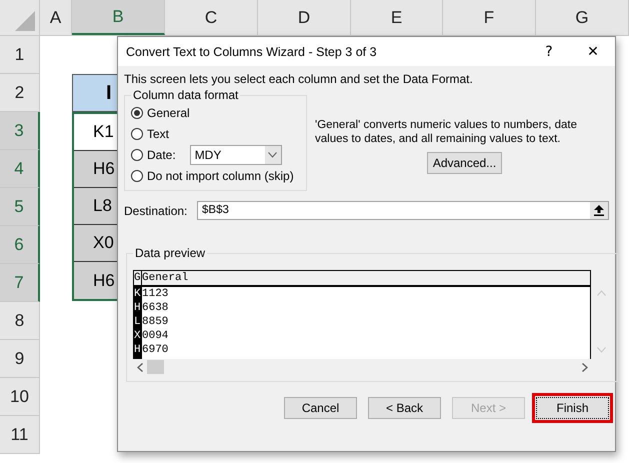 Image resolution: width=629 pixels, height=463 pixels. Describe the element at coordinates (137, 294) in the screenshot. I see `preview-cell: K` at that location.